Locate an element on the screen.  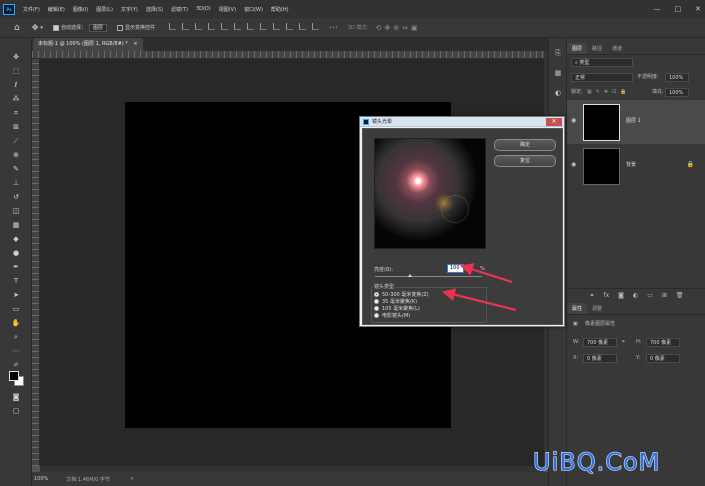
height-field: 700 像素 is located at coordinates (663, 342).